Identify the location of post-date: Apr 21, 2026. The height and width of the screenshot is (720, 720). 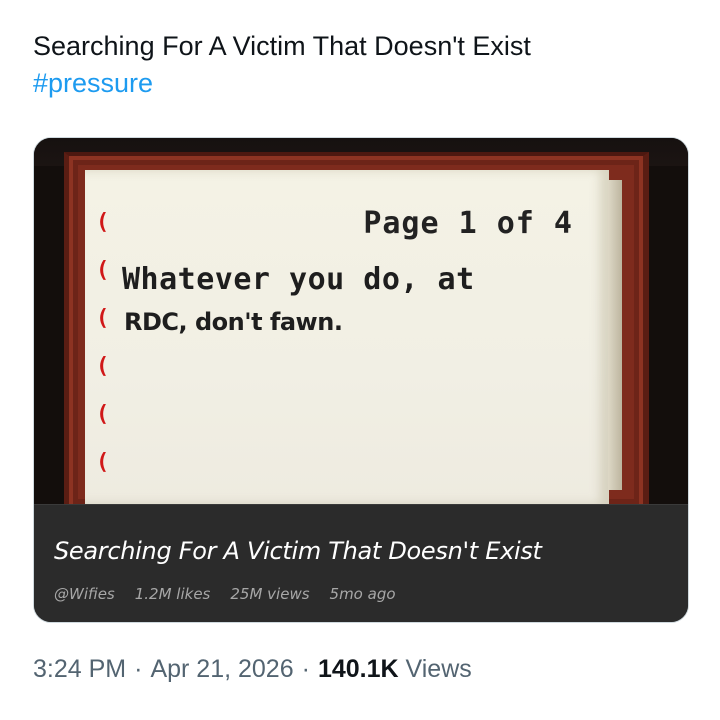
(221, 669).